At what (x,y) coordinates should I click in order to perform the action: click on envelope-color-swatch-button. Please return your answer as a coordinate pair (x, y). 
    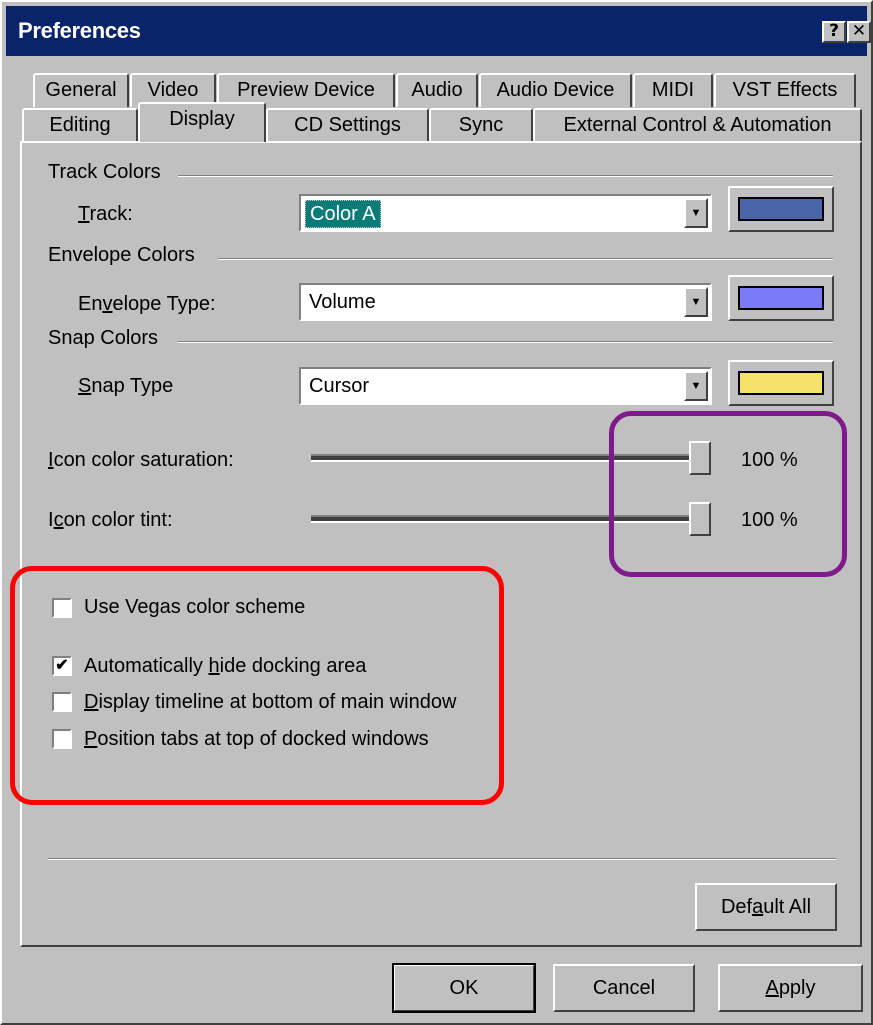
    Looking at the image, I should click on (781, 298).